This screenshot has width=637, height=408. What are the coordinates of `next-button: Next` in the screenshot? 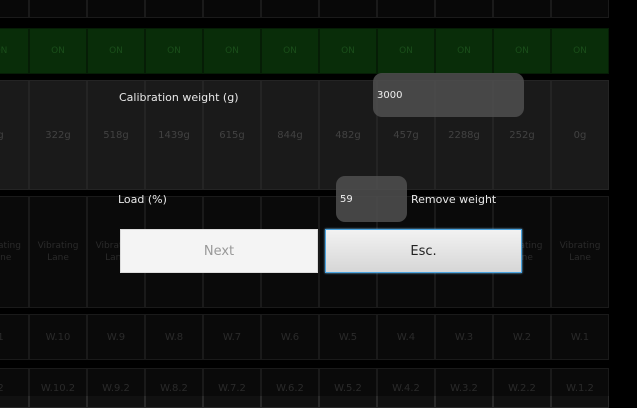 It's located at (219, 251).